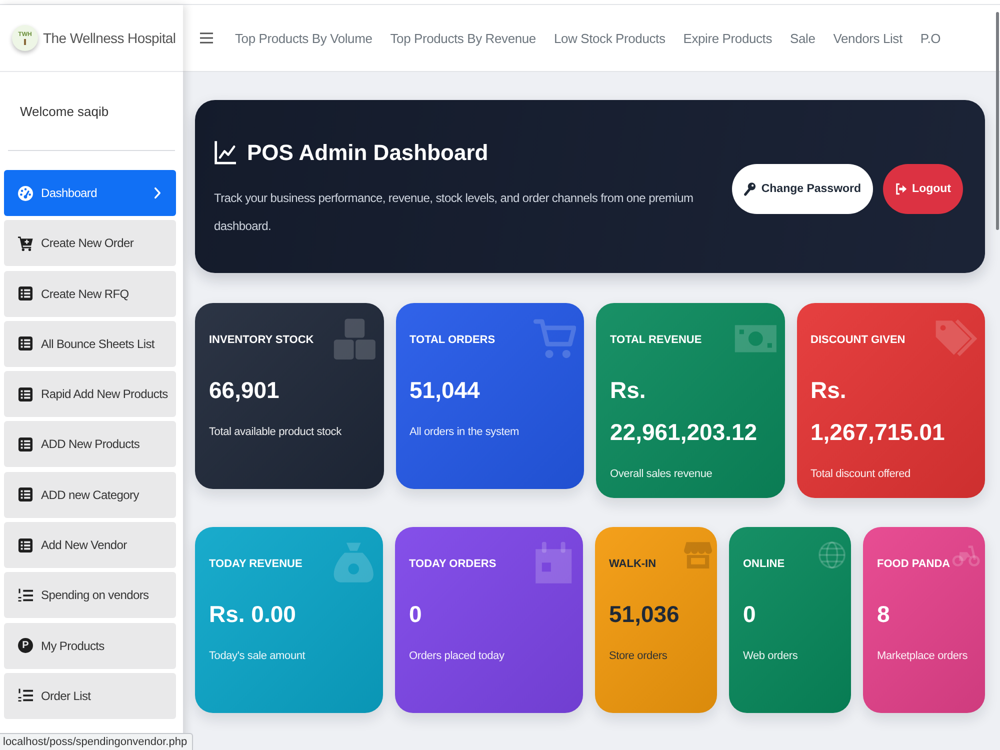  Describe the element at coordinates (109, 38) in the screenshot. I see `brand-name: The Wellness Hospital` at that location.